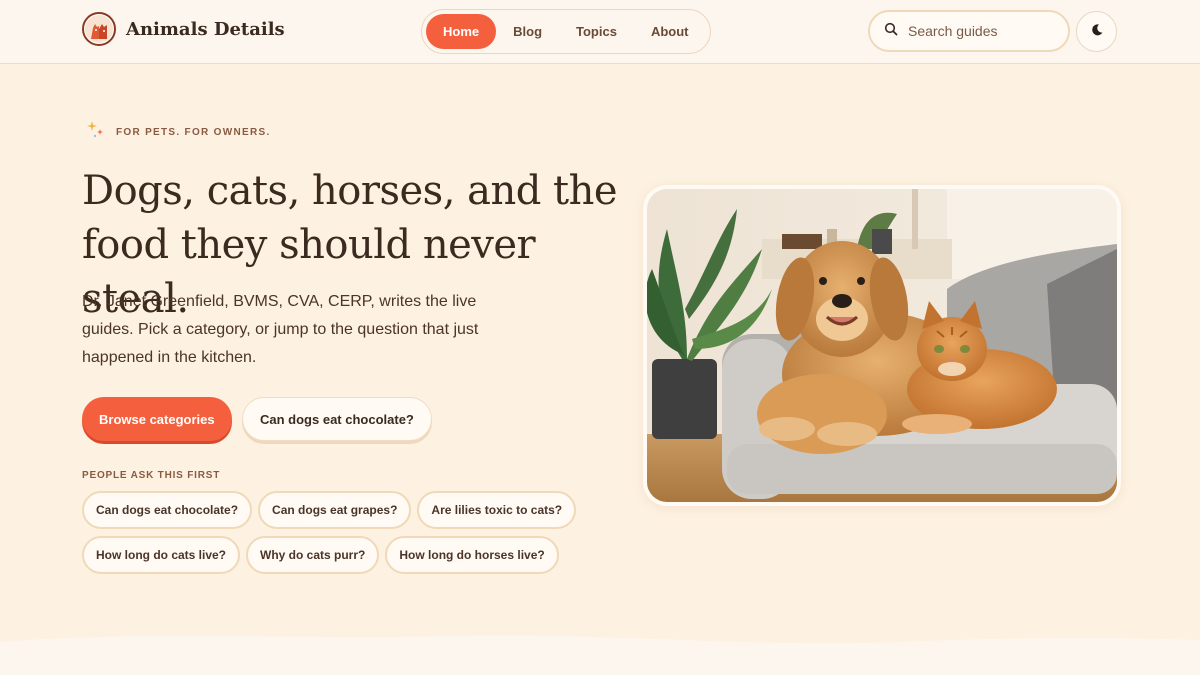 This screenshot has height=675, width=1200. What do you see at coordinates (193, 132) in the screenshot?
I see `eyebrow-text: FOR PETS. FOR OWNERS.` at bounding box center [193, 132].